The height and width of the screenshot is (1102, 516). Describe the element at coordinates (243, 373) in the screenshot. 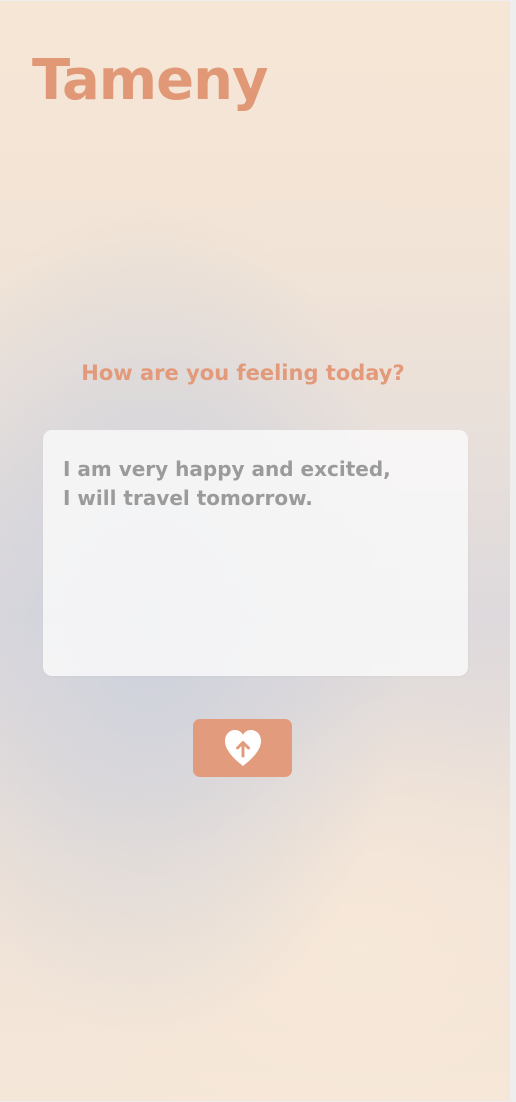

I see `feeling-prompt: How are you feeling today?` at that location.